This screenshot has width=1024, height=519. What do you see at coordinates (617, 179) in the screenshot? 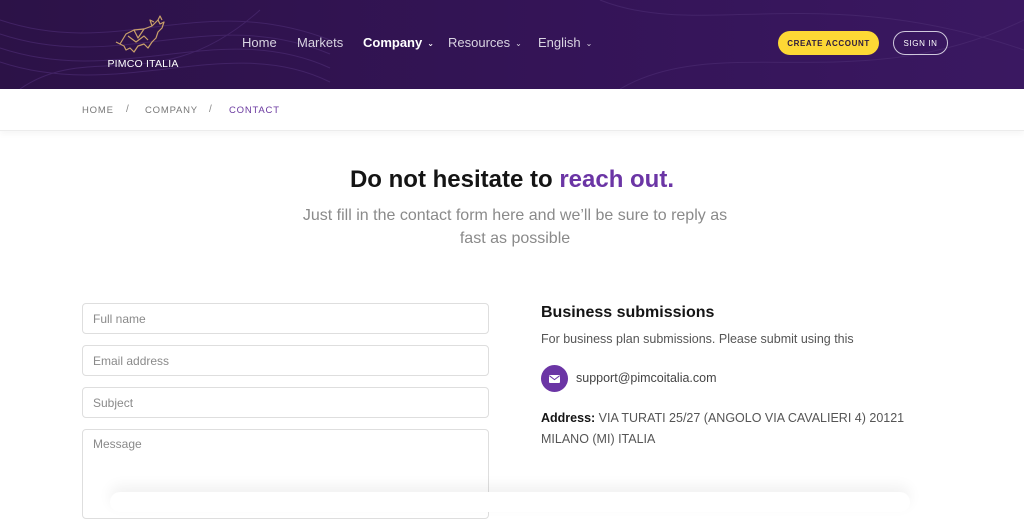
I see `page-title-accent: reach out.` at bounding box center [617, 179].